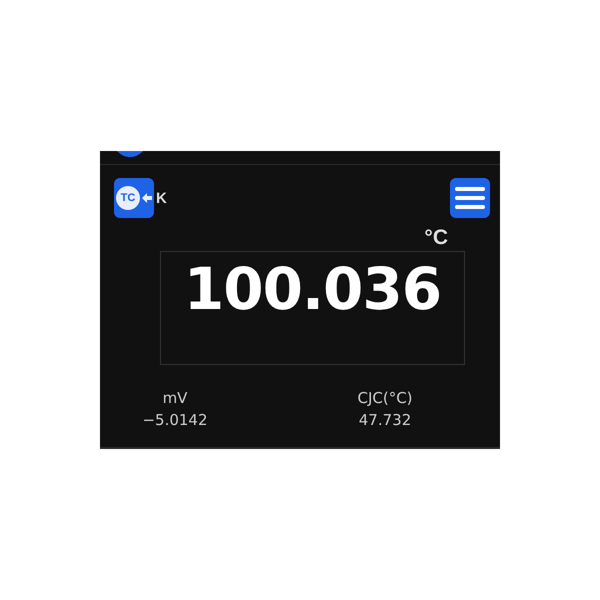 The image size is (600, 600). Describe the element at coordinates (175, 398) in the screenshot. I see `readout-label: mV` at that location.